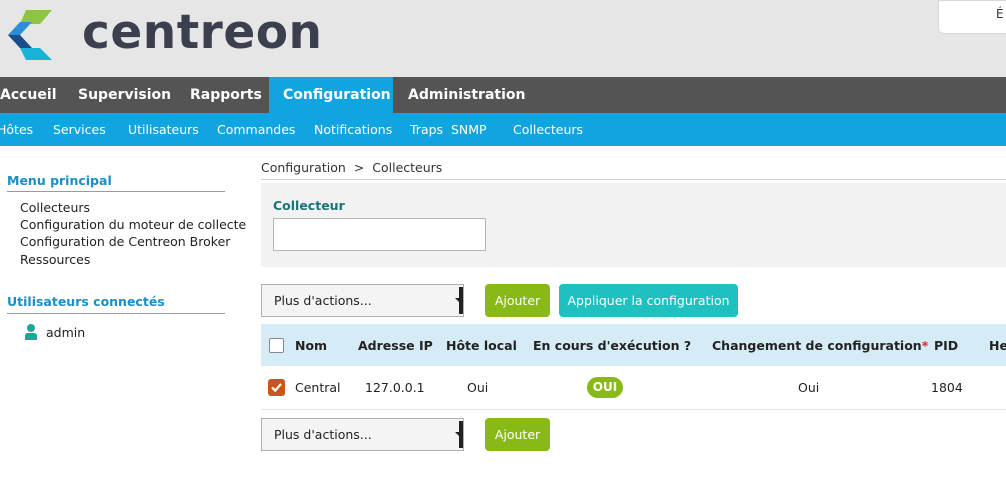  I want to click on select-all-checkbox-icon, so click(276, 345).